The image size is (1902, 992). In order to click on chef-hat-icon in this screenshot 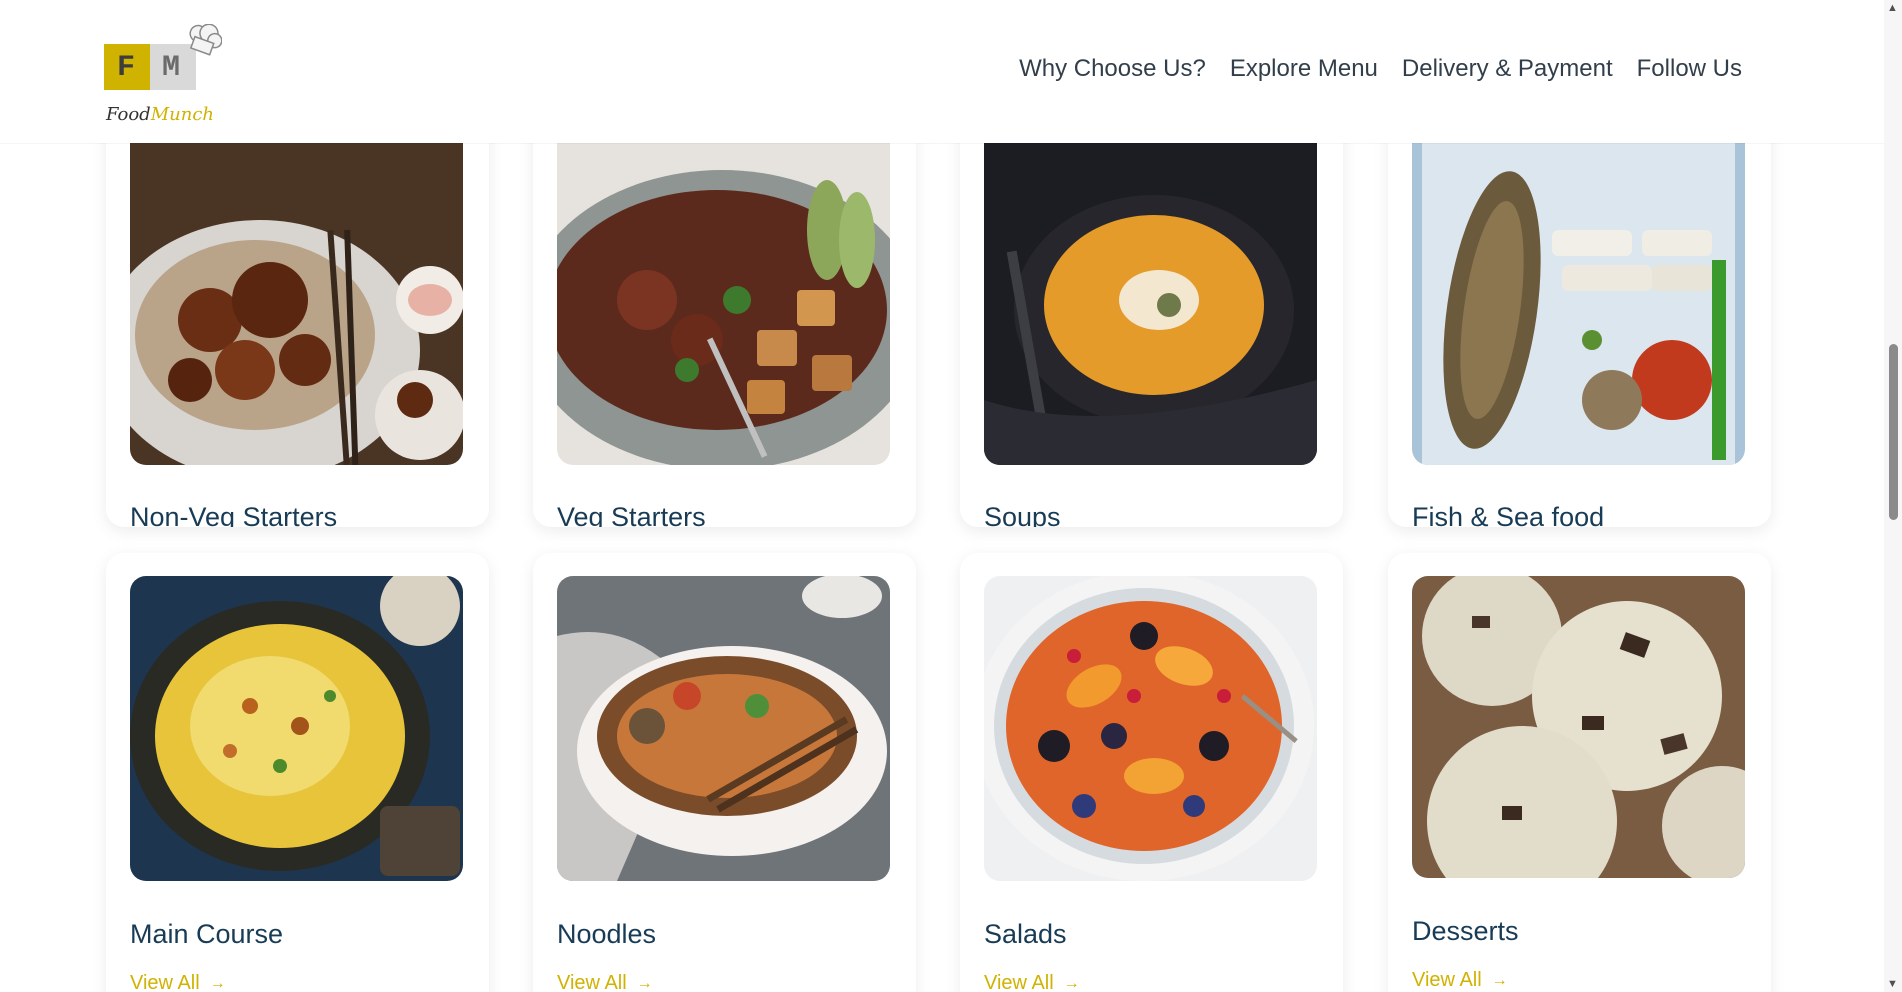, I will do `click(205, 40)`.